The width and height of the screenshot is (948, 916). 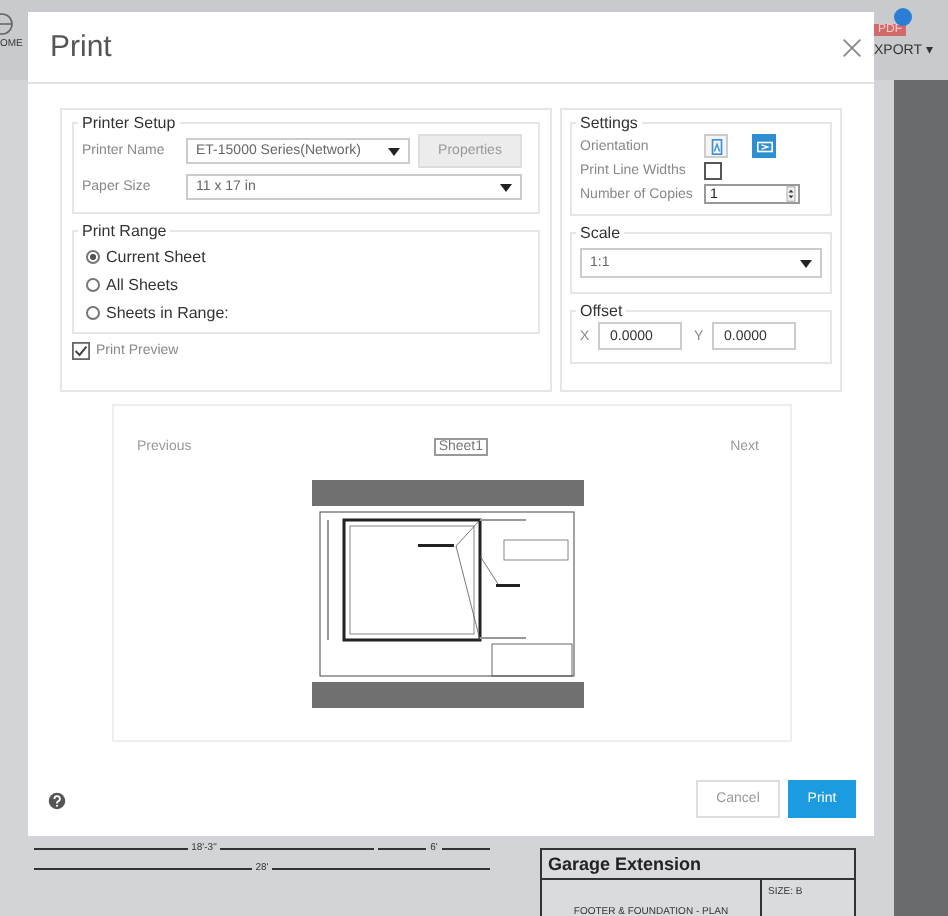 I want to click on group-title: Settings, so click(x=609, y=123).